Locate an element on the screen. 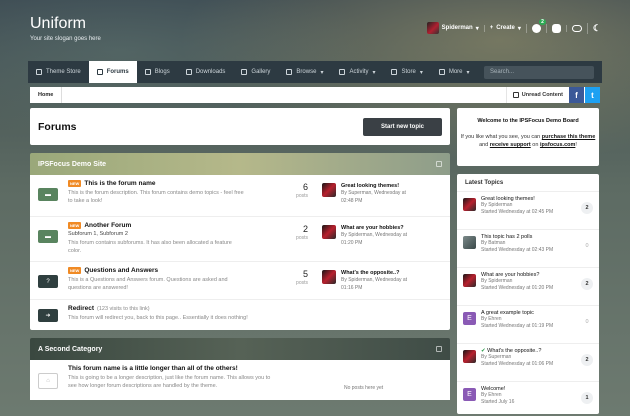 The width and height of the screenshot is (630, 416). home-icon: ⌂ is located at coordinates (48, 381).